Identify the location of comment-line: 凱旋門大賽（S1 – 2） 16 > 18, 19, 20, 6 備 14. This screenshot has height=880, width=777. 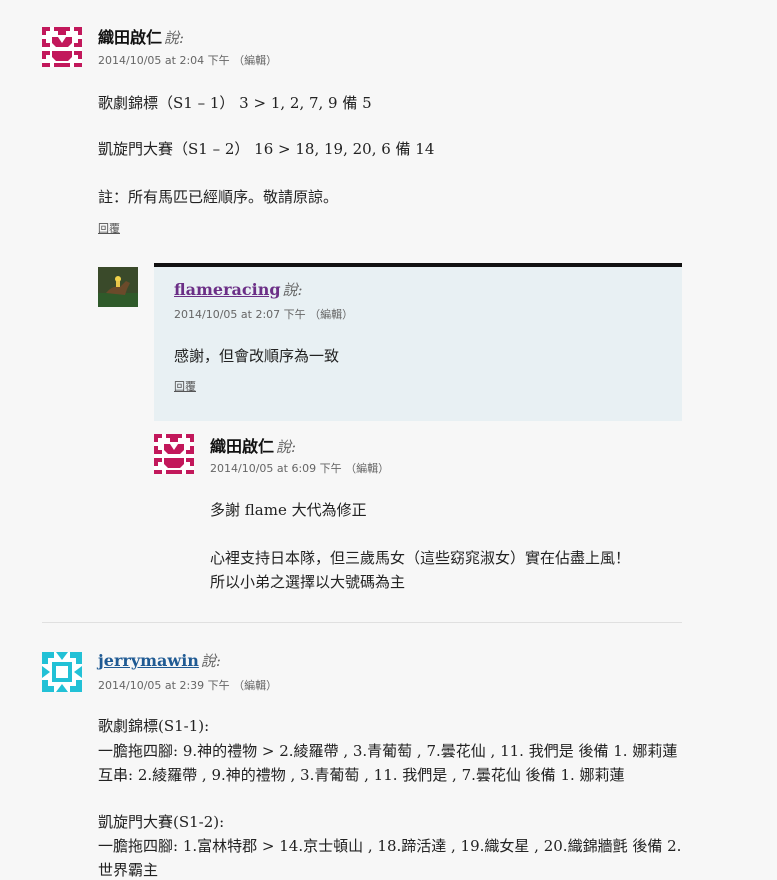
(266, 149).